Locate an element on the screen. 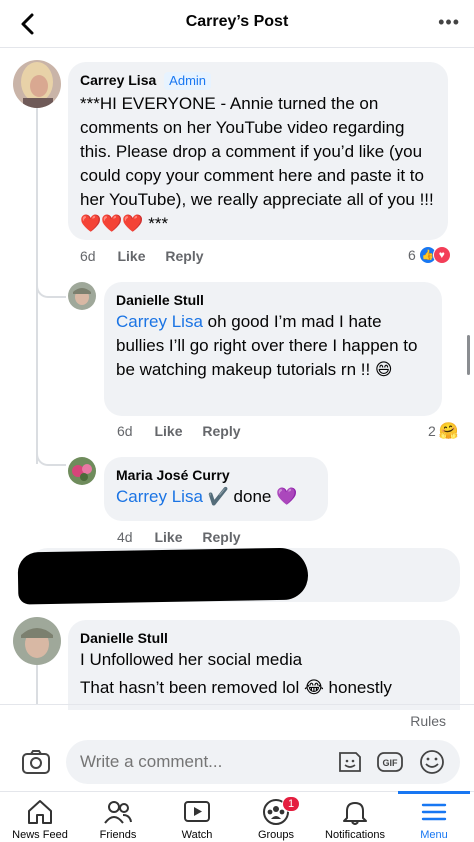 The height and width of the screenshot is (842, 474). comment-text: Carrey Lisa ✔️ done 💜 is located at coordinates (216, 497).